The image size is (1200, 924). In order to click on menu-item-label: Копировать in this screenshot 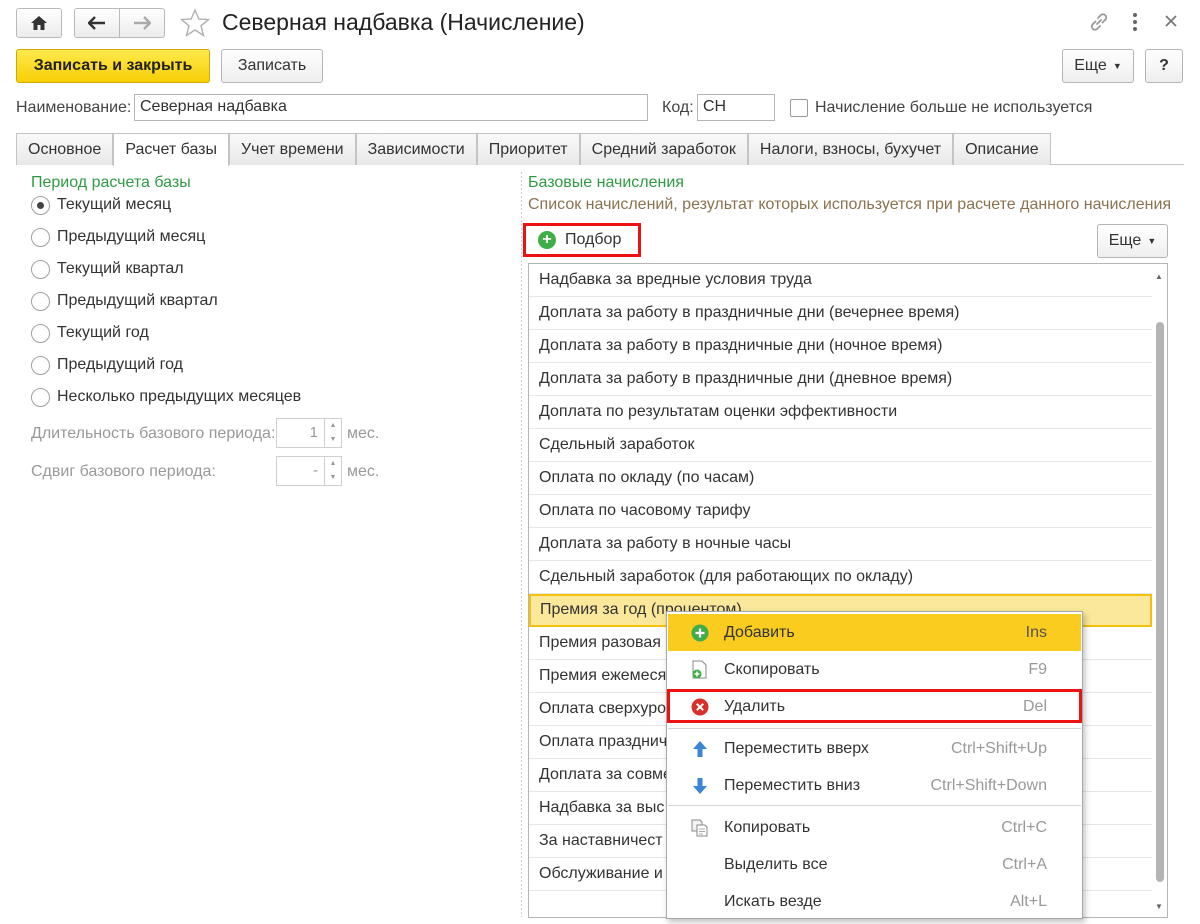, I will do `click(767, 827)`.